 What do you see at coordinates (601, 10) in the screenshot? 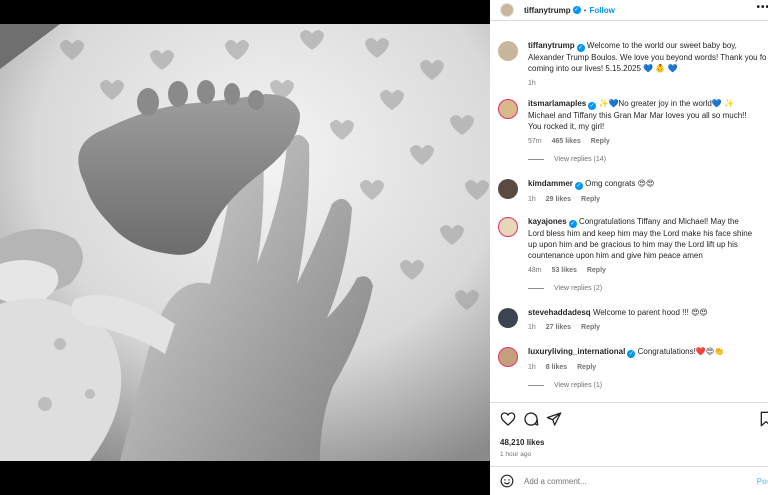
I see `follow-button: Follow` at bounding box center [601, 10].